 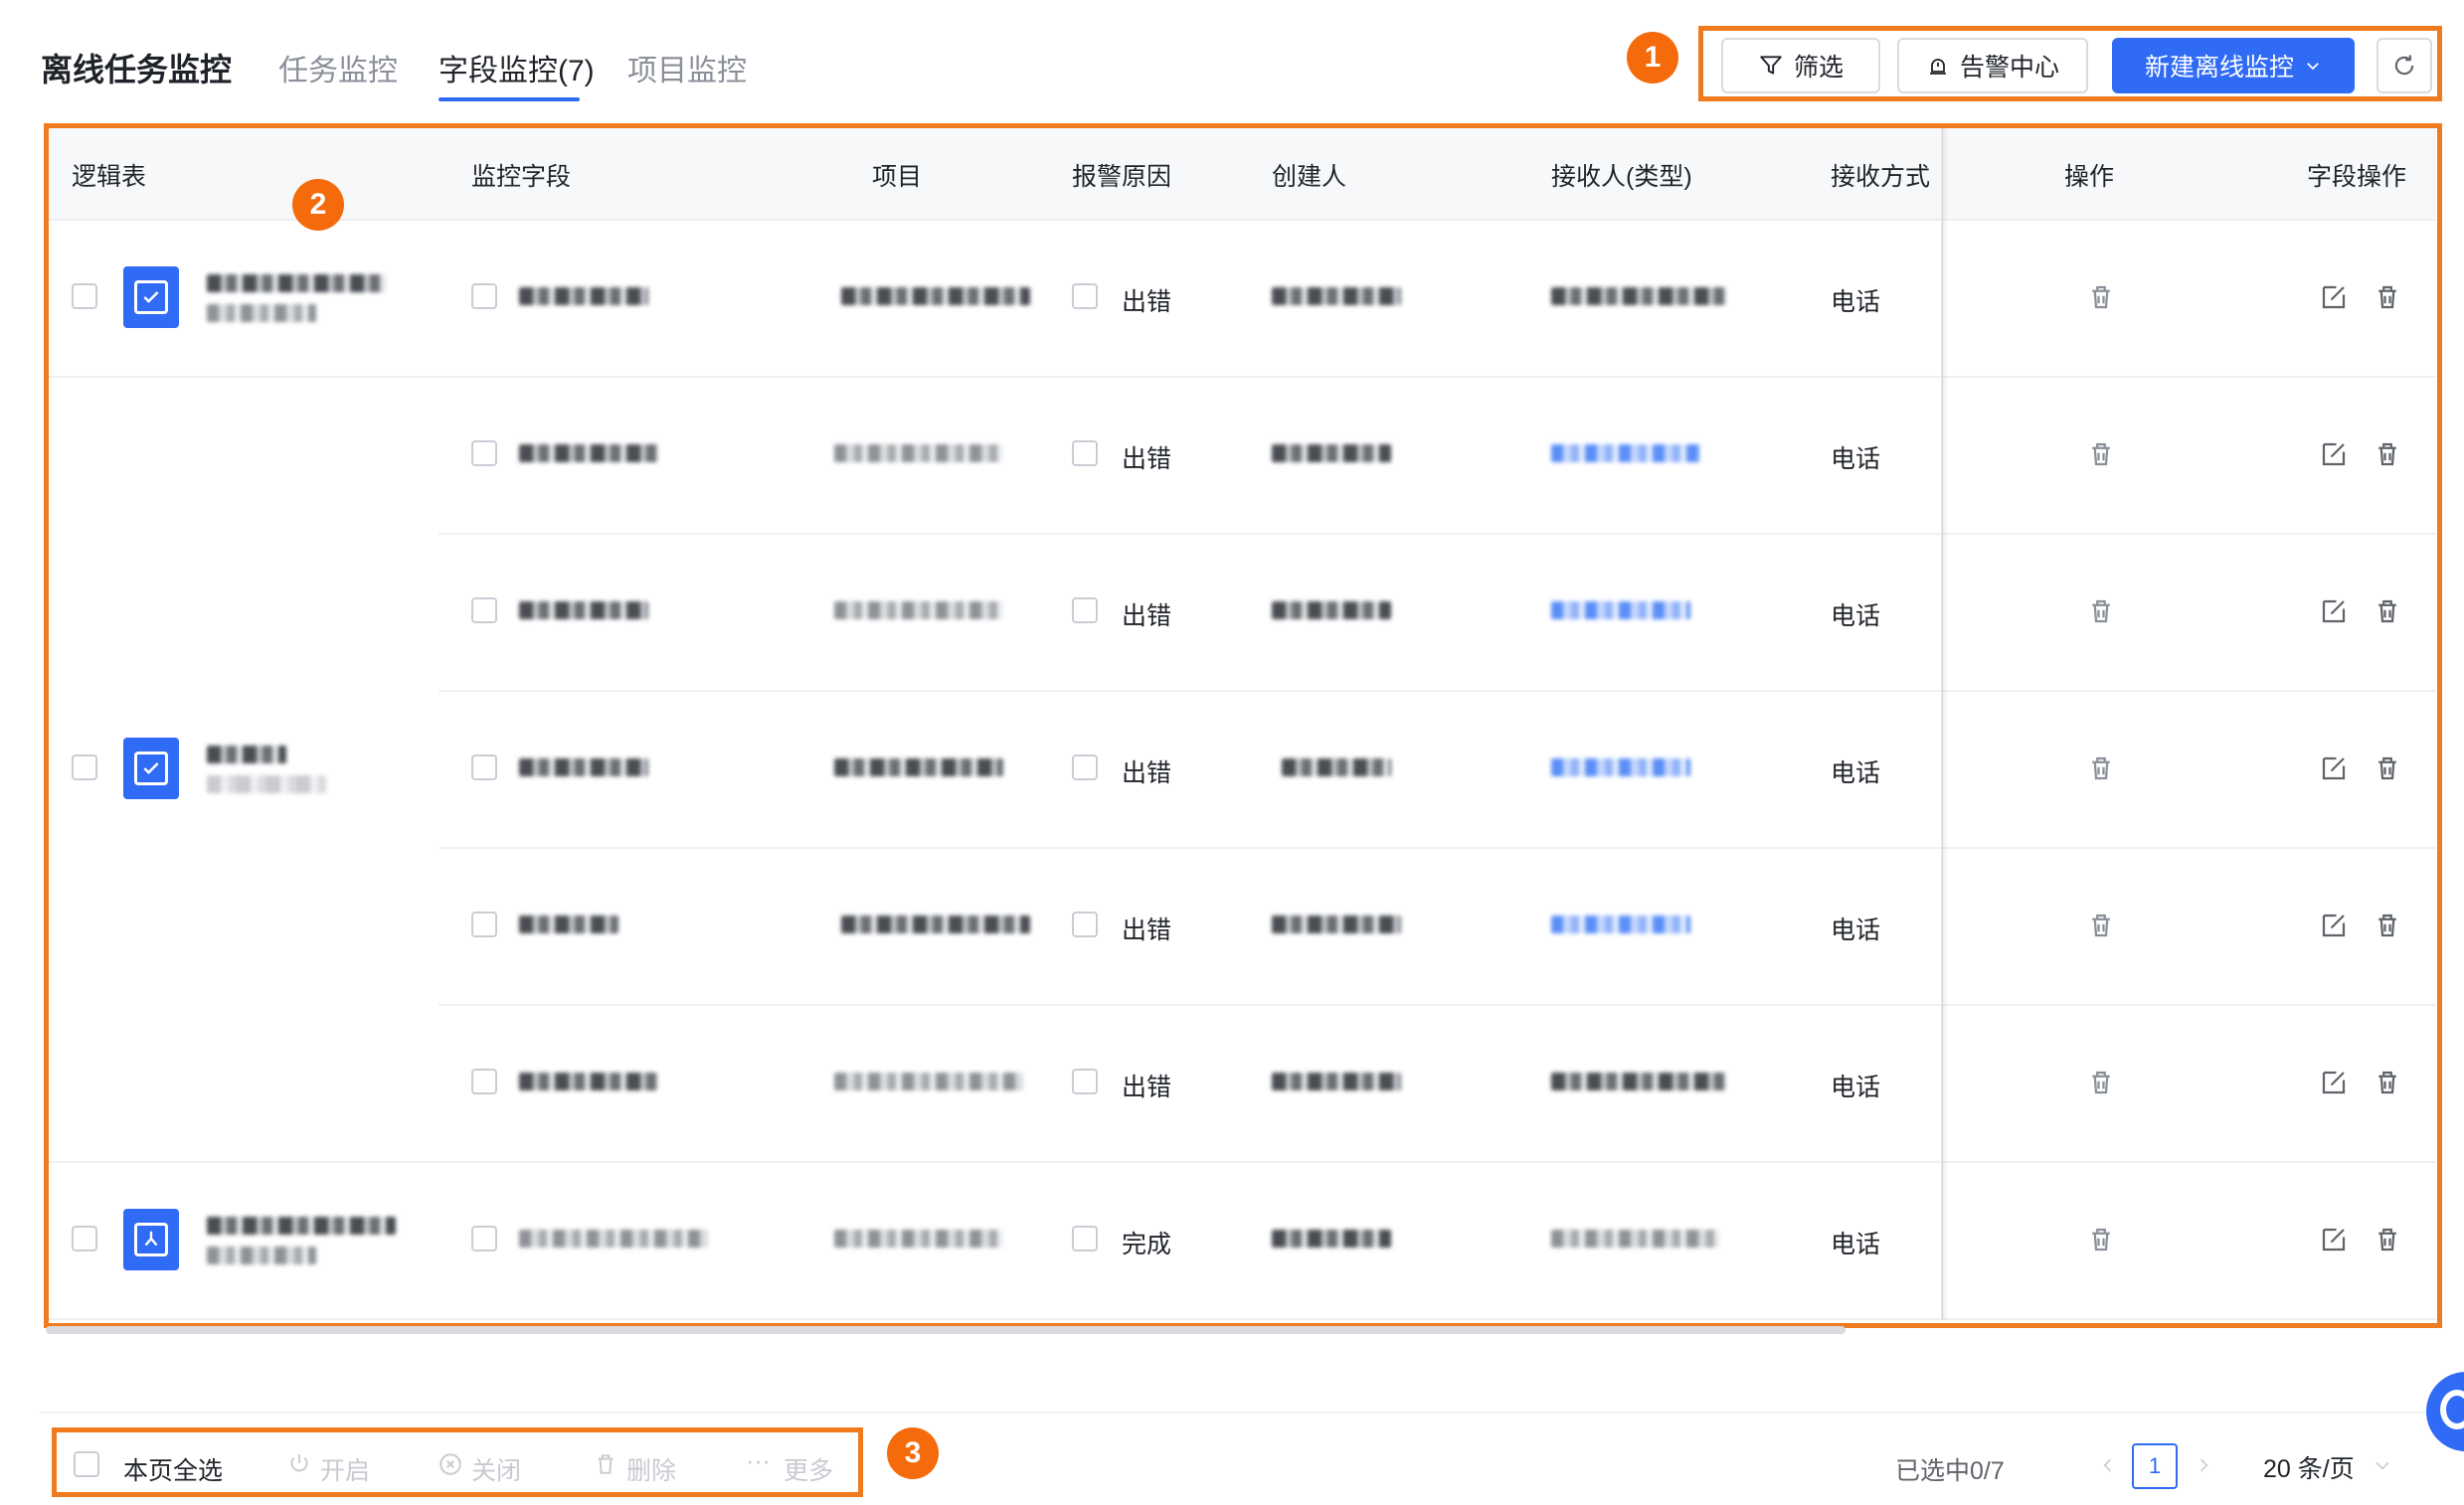 I want to click on selected-count: 已选中0/7, so click(x=1950, y=1471).